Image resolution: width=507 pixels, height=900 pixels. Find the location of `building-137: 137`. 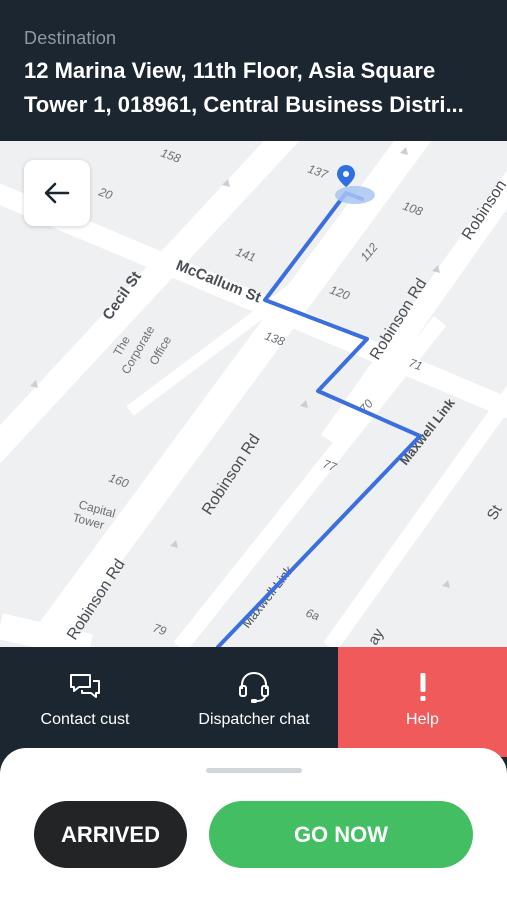

building-137: 137 is located at coordinates (318, 172).